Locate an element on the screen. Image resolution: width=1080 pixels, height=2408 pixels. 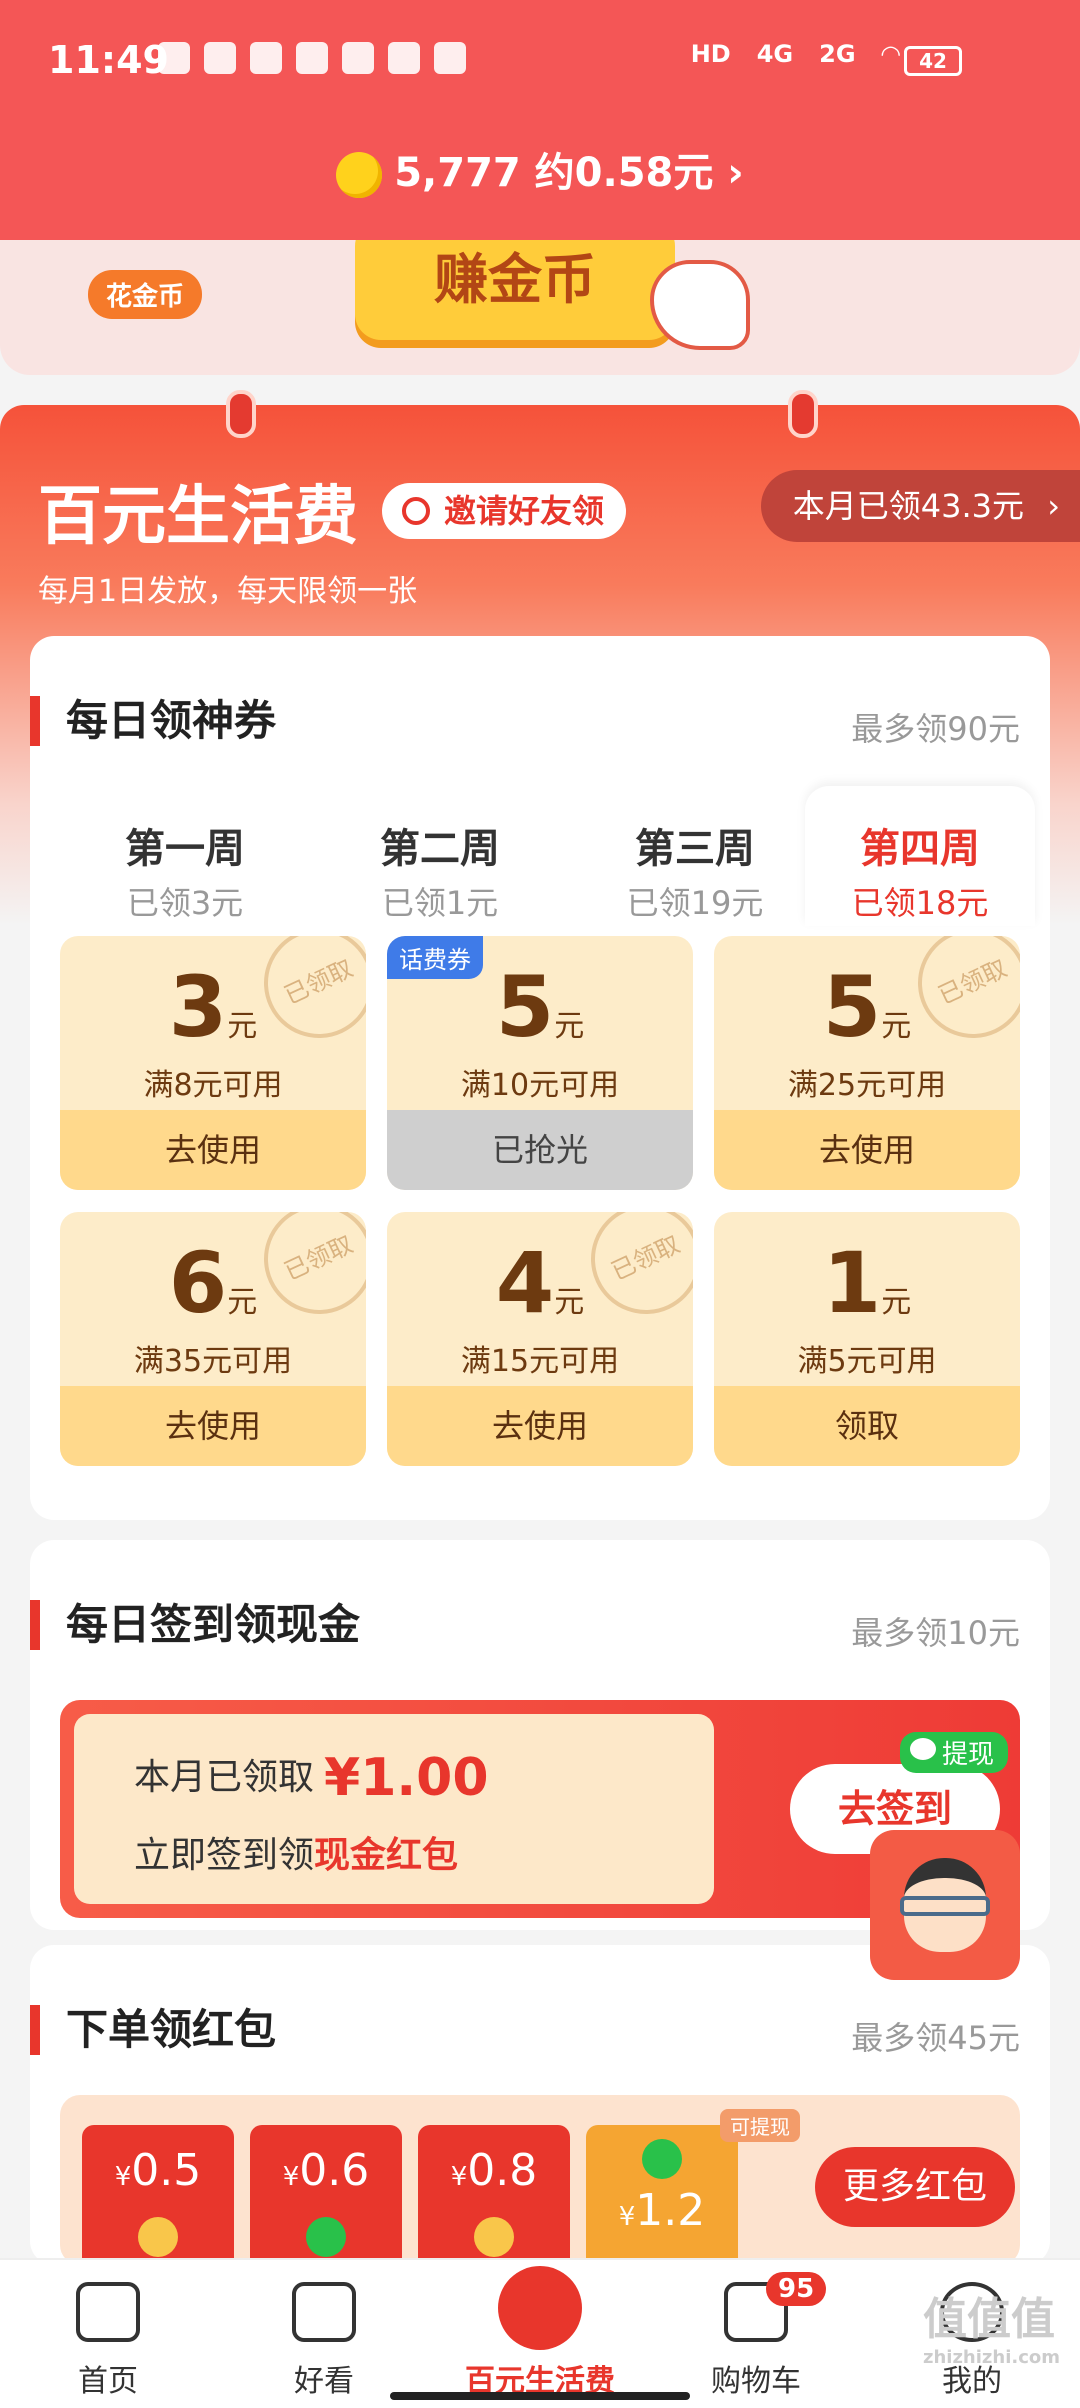
coupon-amount: 3元 is located at coordinates (213, 1007).